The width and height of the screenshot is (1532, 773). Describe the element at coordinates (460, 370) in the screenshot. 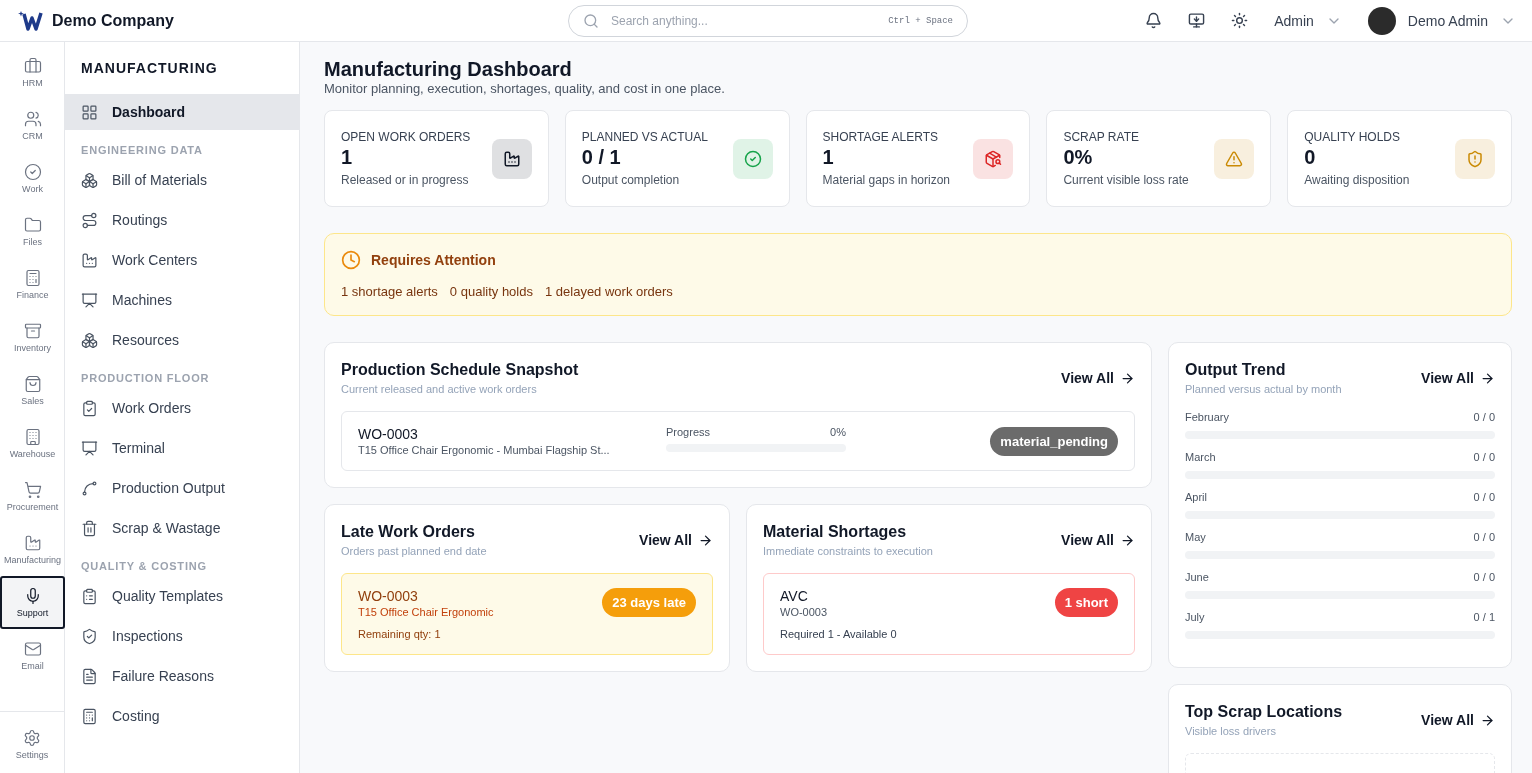

I see `card-title: Production Schedule Snapshot` at that location.